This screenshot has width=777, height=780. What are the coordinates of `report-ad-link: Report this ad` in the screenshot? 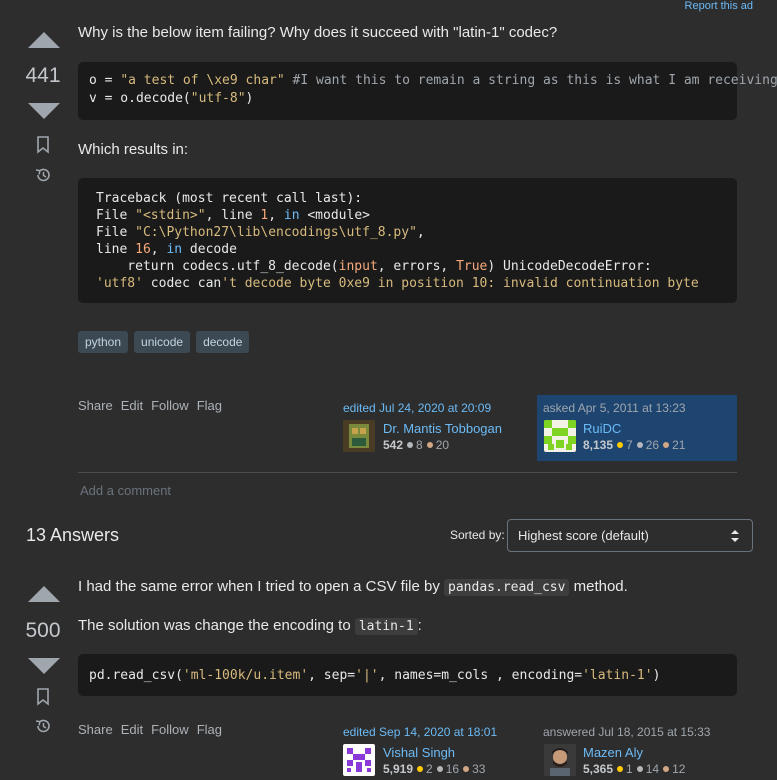 It's located at (719, 6).